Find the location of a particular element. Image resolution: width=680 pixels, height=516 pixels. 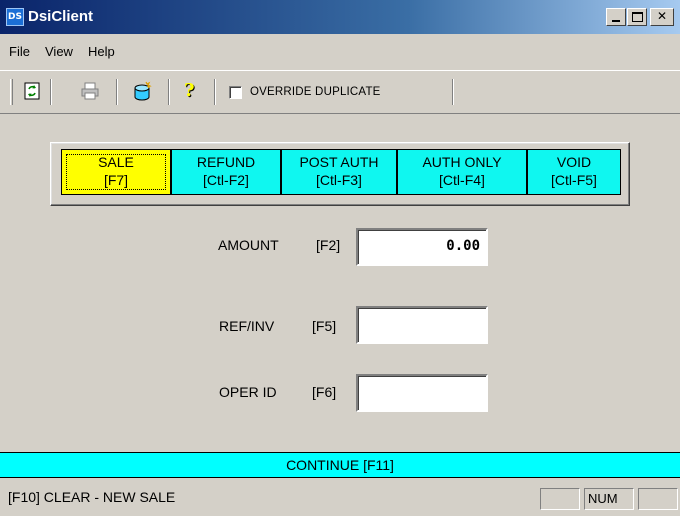

maximize-icon is located at coordinates (637, 17).